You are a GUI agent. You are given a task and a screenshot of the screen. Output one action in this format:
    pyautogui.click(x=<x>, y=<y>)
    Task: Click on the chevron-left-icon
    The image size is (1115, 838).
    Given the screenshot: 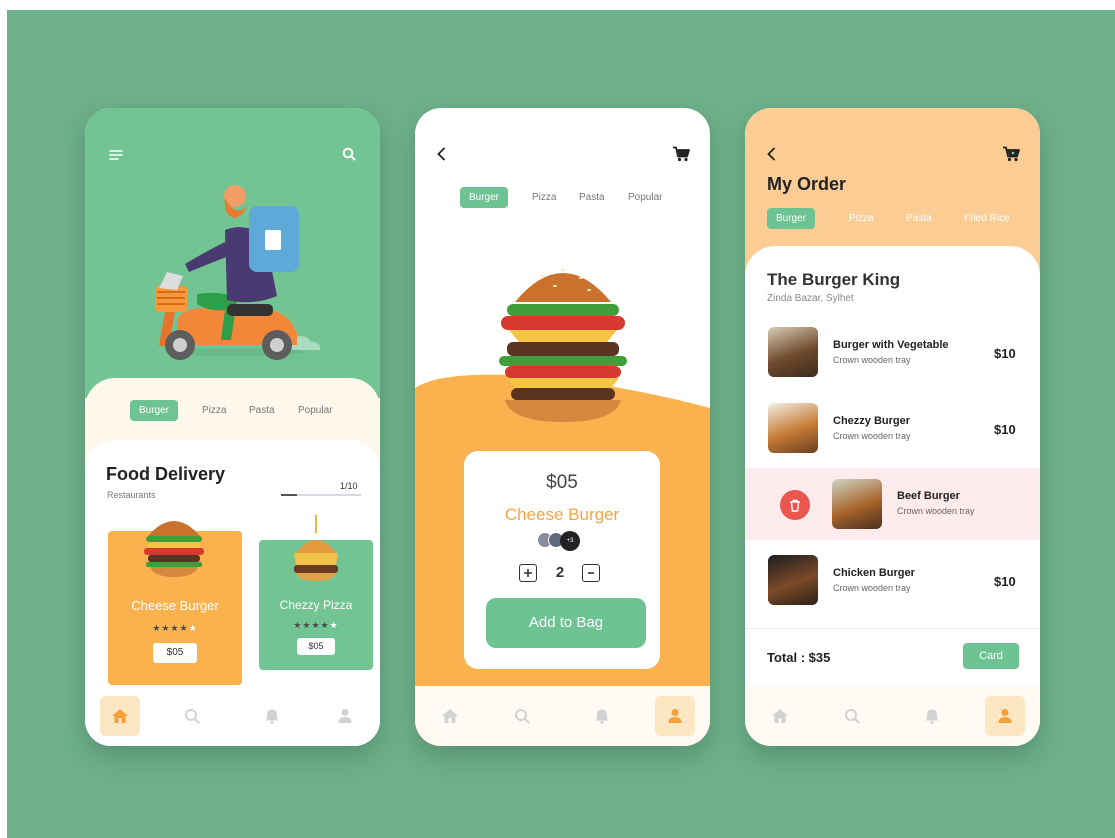 What is the action you would take?
    pyautogui.click(x=771, y=154)
    